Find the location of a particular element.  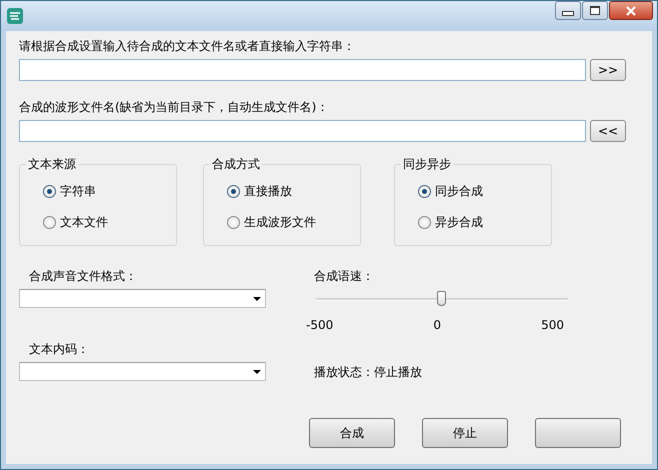

tick-label: -500 is located at coordinates (320, 325).